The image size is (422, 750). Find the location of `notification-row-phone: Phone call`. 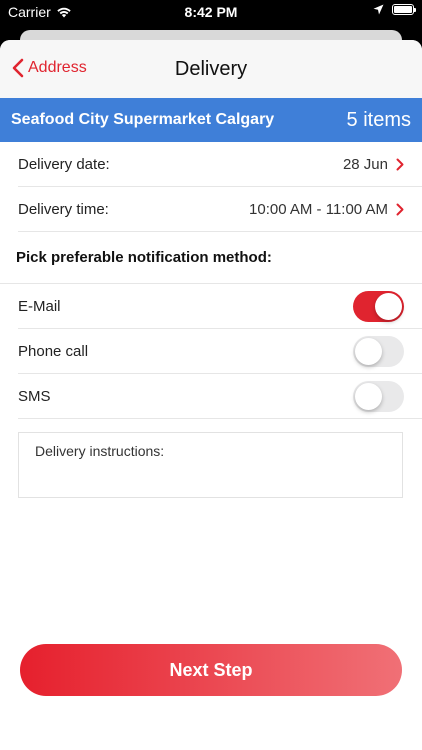

notification-row-phone: Phone call is located at coordinates (220, 351).